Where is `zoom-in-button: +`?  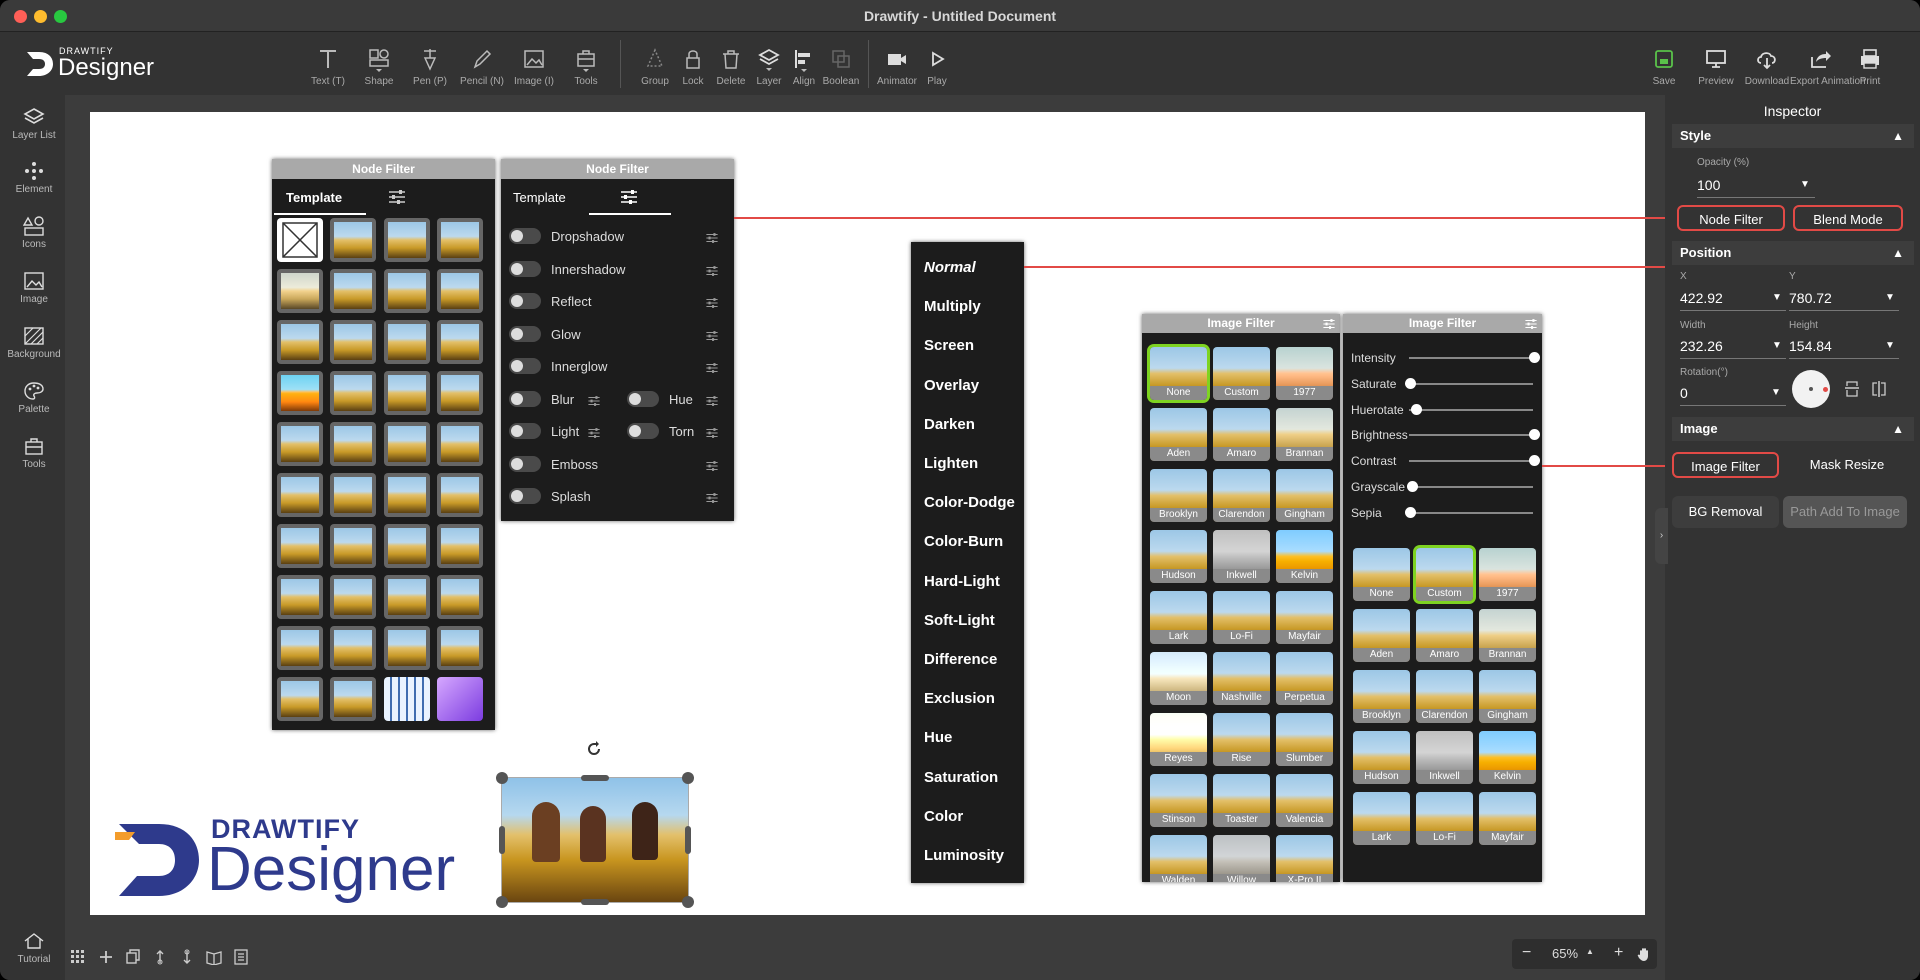
zoom-in-button: + is located at coordinates (1618, 953).